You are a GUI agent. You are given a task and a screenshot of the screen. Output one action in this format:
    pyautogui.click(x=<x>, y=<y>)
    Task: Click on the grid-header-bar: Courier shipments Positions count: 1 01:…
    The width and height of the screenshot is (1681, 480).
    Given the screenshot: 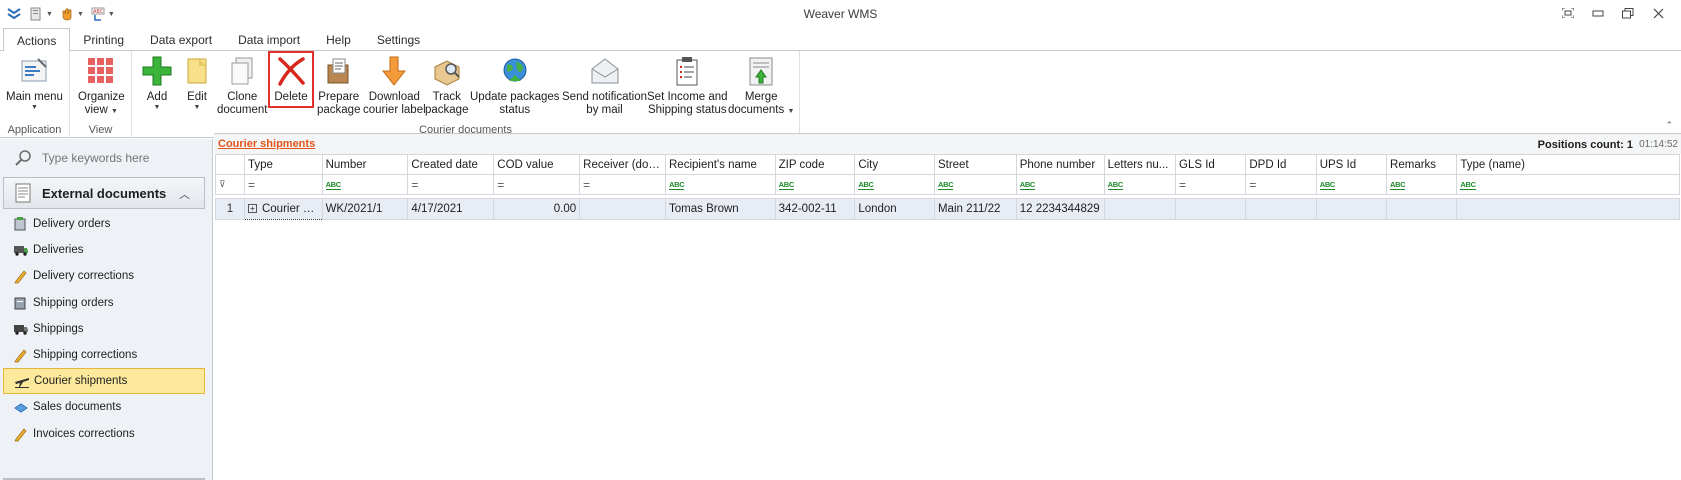 What is the action you would take?
    pyautogui.click(x=947, y=144)
    